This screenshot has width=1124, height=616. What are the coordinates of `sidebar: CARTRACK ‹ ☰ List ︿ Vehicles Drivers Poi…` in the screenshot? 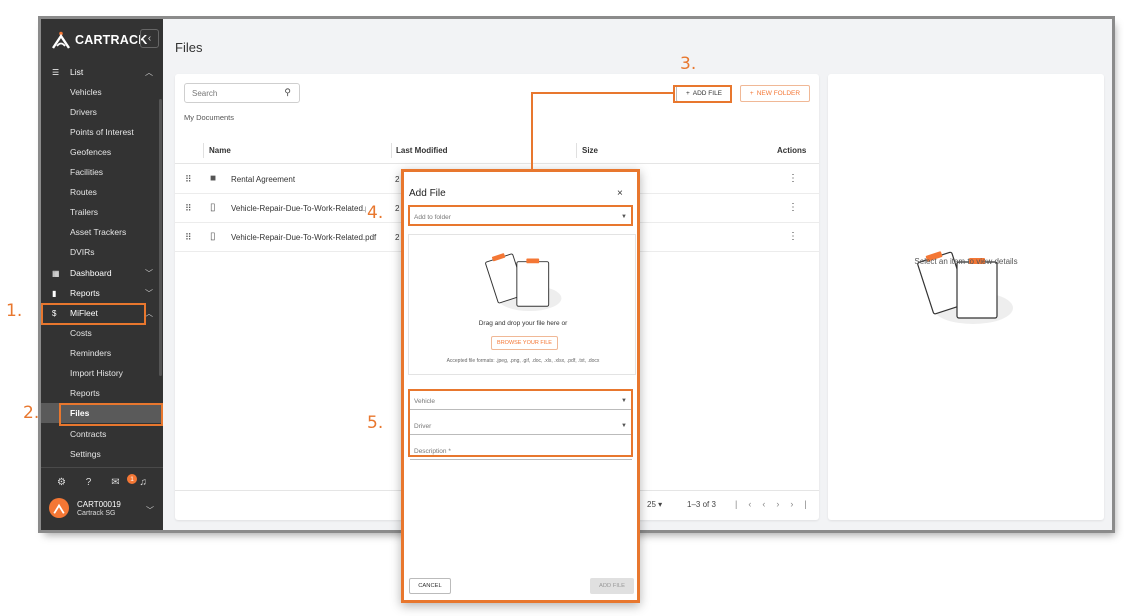 It's located at (102, 274).